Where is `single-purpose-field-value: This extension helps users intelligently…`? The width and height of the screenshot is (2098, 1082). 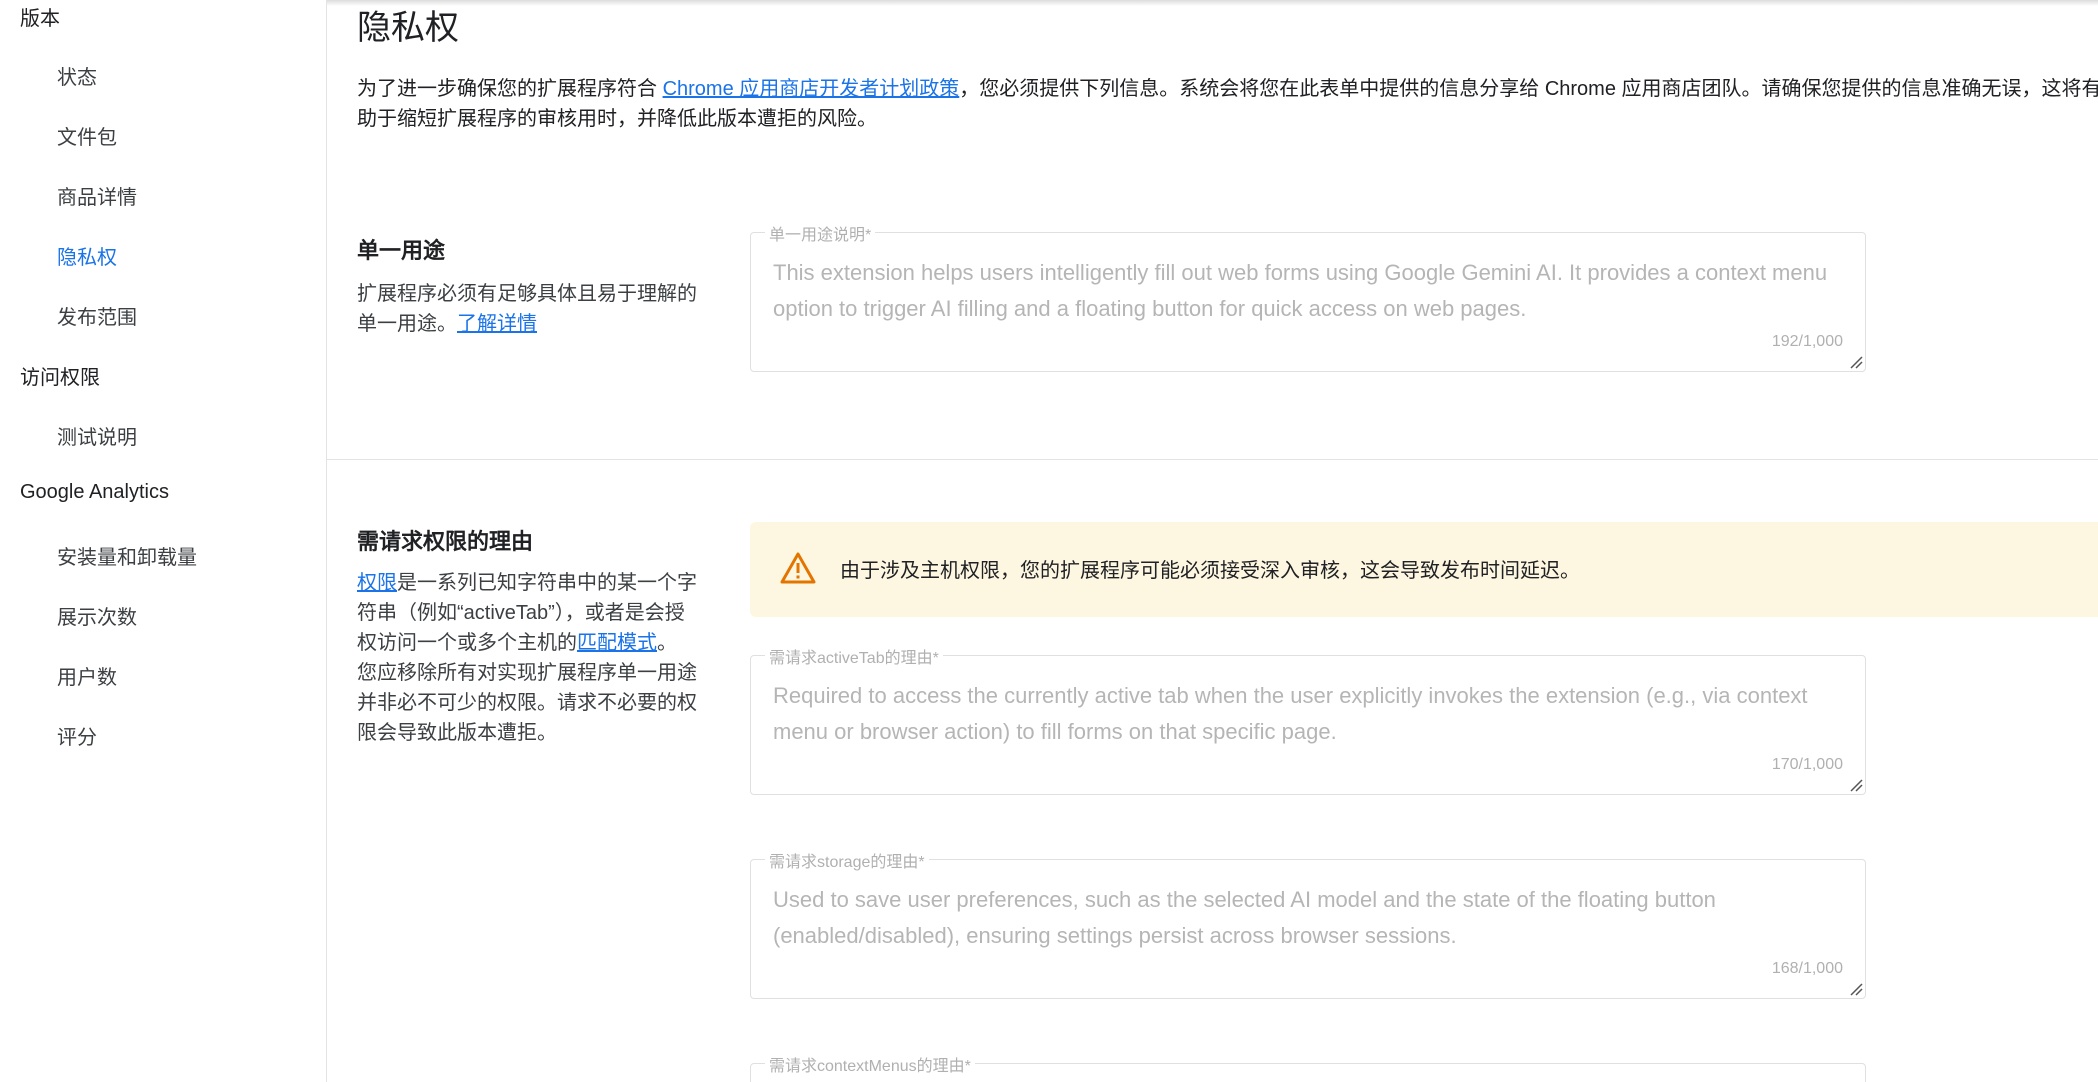
single-purpose-field-value: This extension helps users intelligently… is located at coordinates (1304, 291).